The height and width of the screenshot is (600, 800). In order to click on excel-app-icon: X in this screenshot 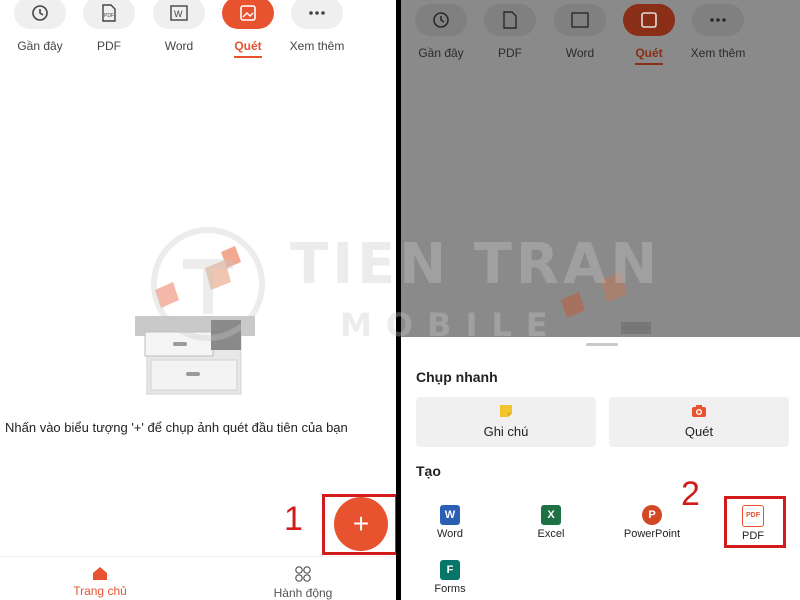, I will do `click(551, 515)`.